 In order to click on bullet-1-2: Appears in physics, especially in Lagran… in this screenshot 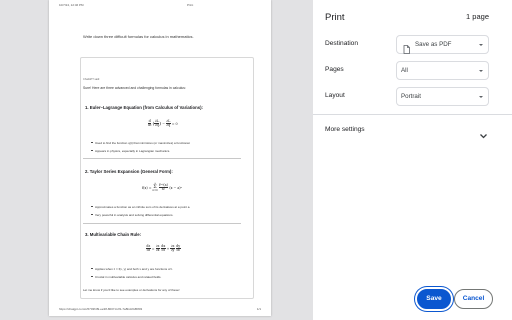, I will do `click(131, 151)`.